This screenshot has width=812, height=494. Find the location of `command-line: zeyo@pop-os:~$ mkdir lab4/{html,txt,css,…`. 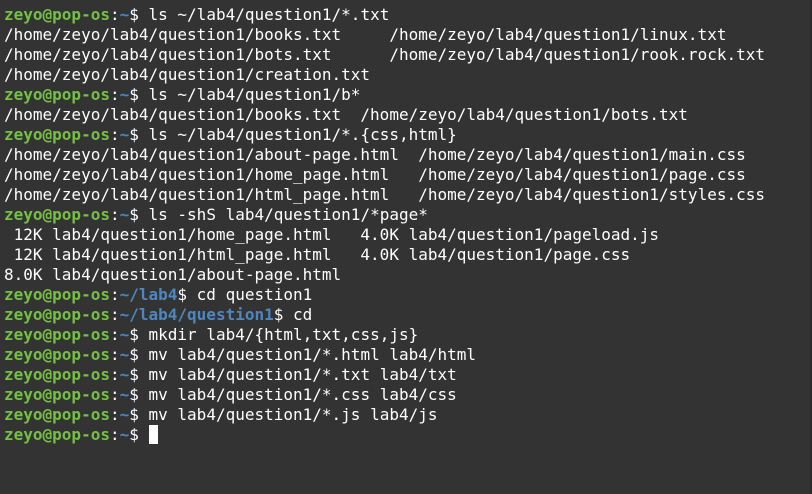

command-line: zeyo@pop-os:~$ mkdir lab4/{html,txt,css,… is located at coordinates (408, 335).